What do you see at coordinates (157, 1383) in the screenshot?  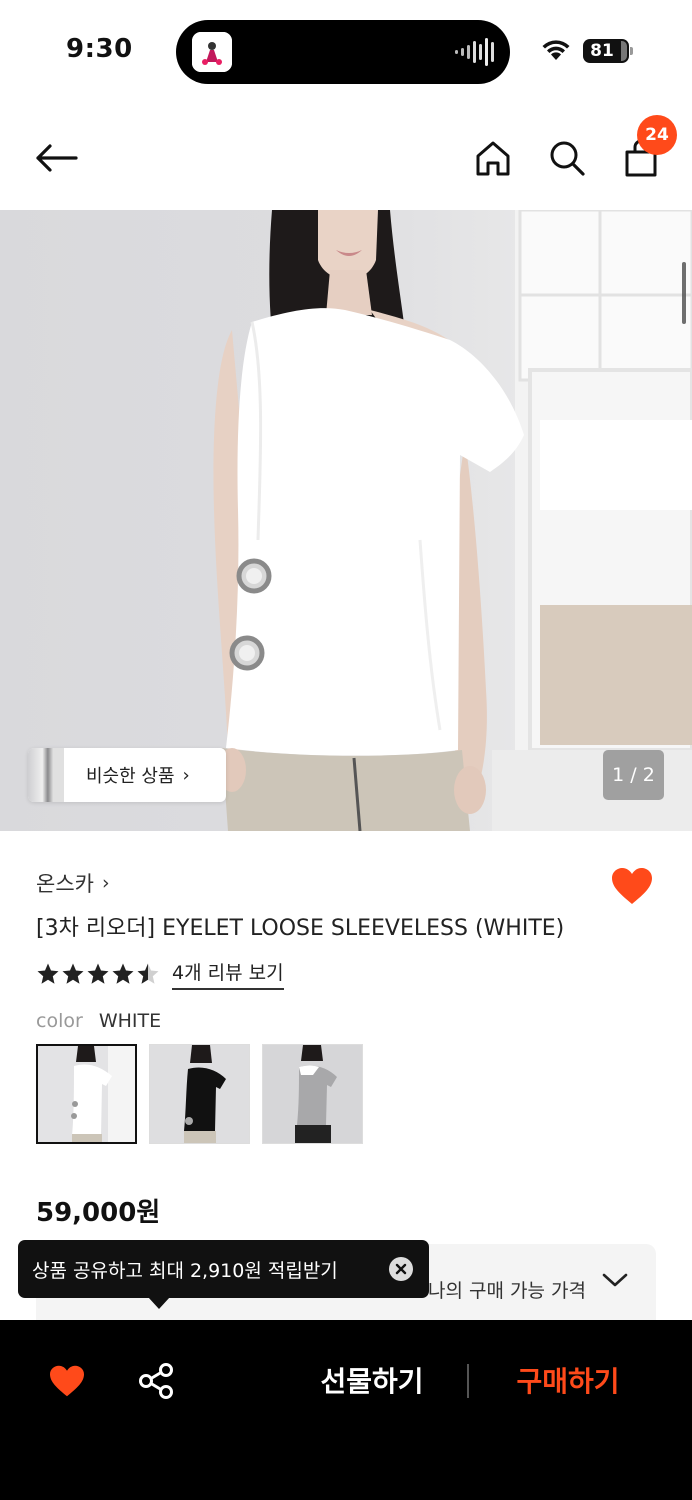 I see `share-icon` at bounding box center [157, 1383].